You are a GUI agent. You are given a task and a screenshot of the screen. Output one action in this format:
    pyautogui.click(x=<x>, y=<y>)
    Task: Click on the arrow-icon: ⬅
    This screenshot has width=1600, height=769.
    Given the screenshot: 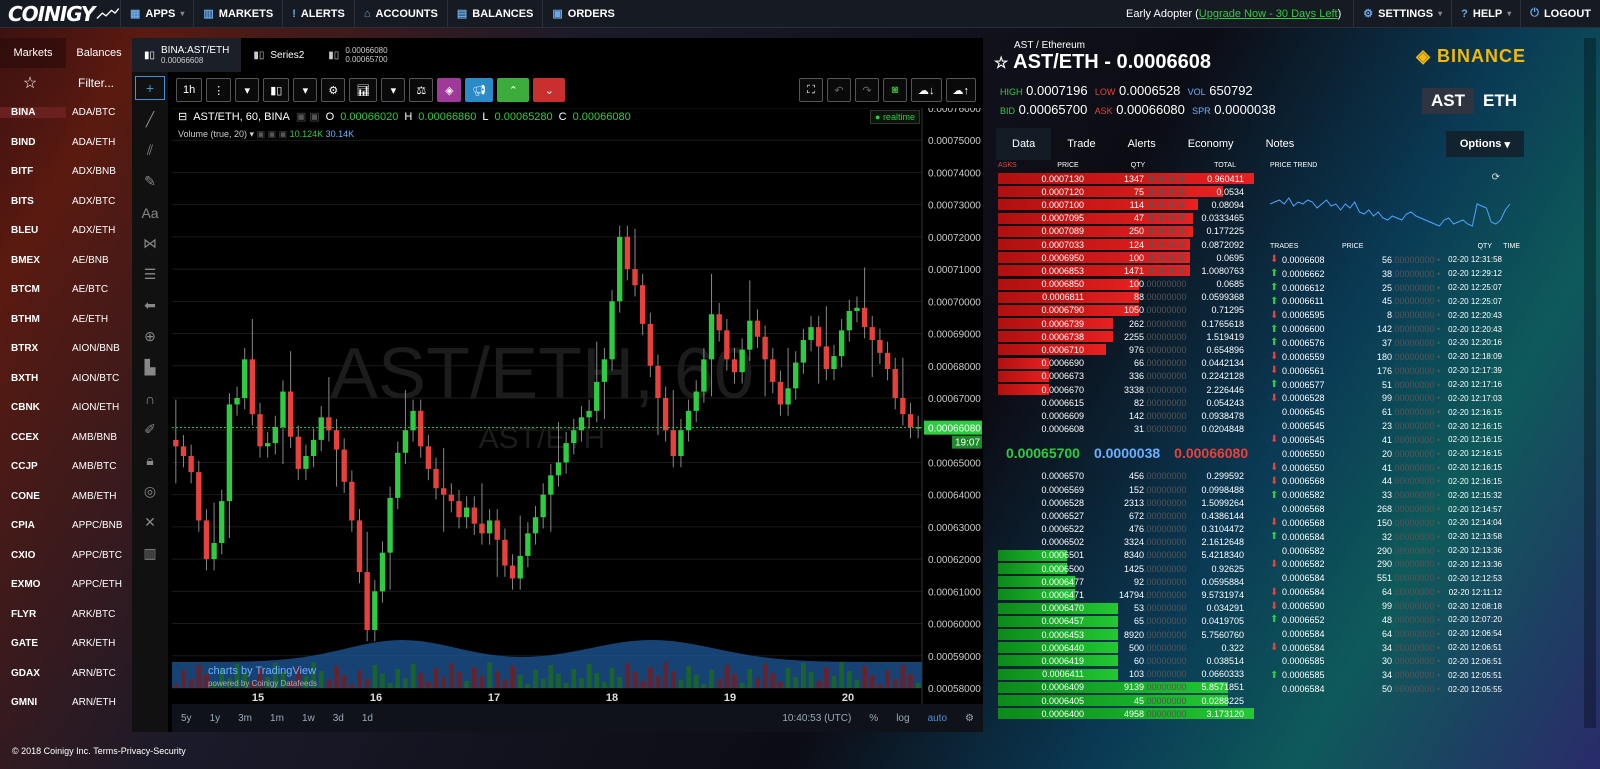 What is the action you would take?
    pyautogui.click(x=150, y=305)
    